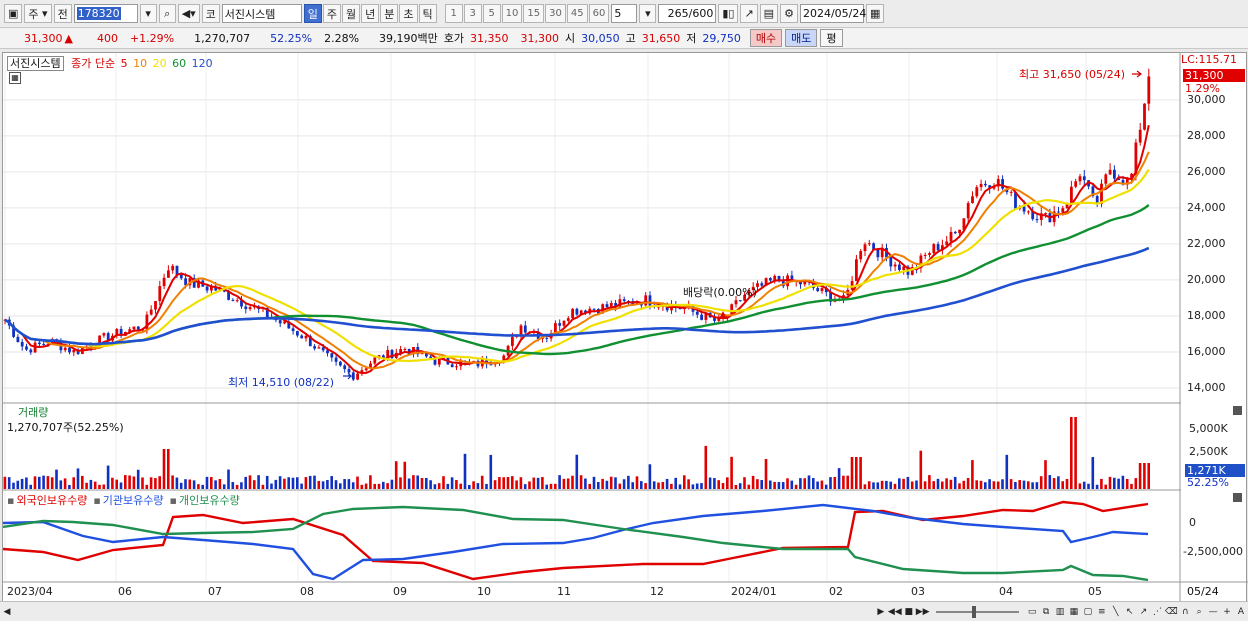  What do you see at coordinates (7, 612) in the screenshot?
I see `scroll-left-icon: ◀` at bounding box center [7, 612].